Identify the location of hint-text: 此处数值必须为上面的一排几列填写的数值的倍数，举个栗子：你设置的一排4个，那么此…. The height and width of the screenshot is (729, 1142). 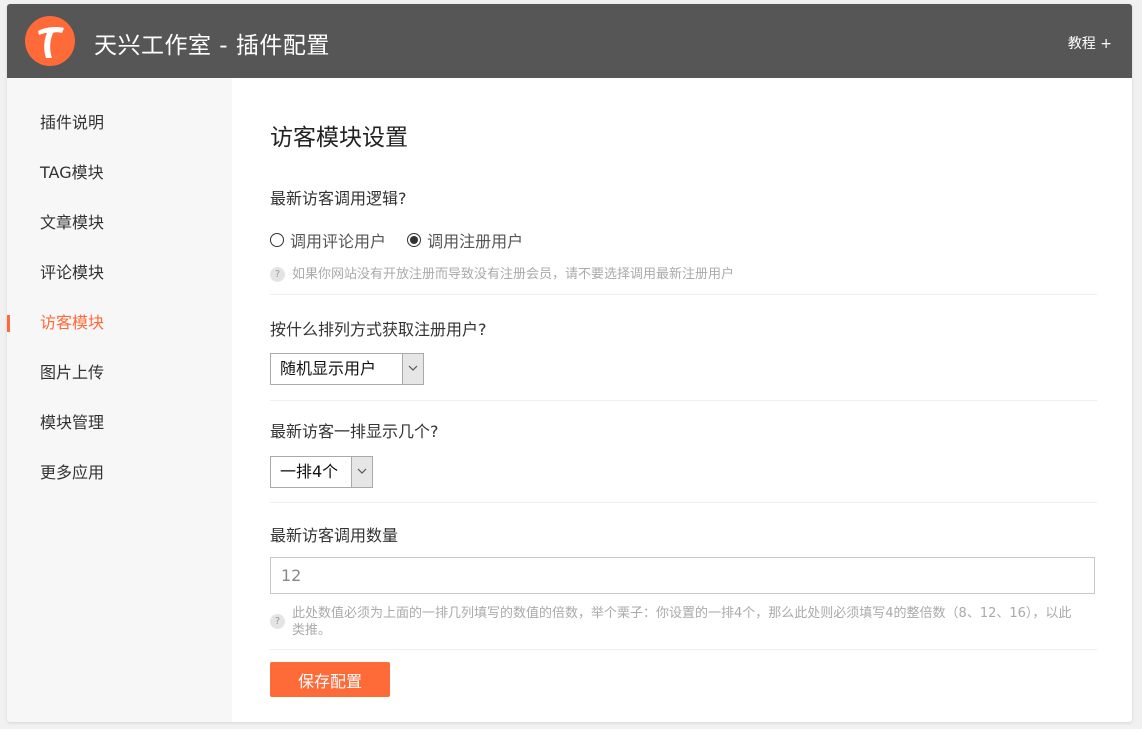
(682, 622).